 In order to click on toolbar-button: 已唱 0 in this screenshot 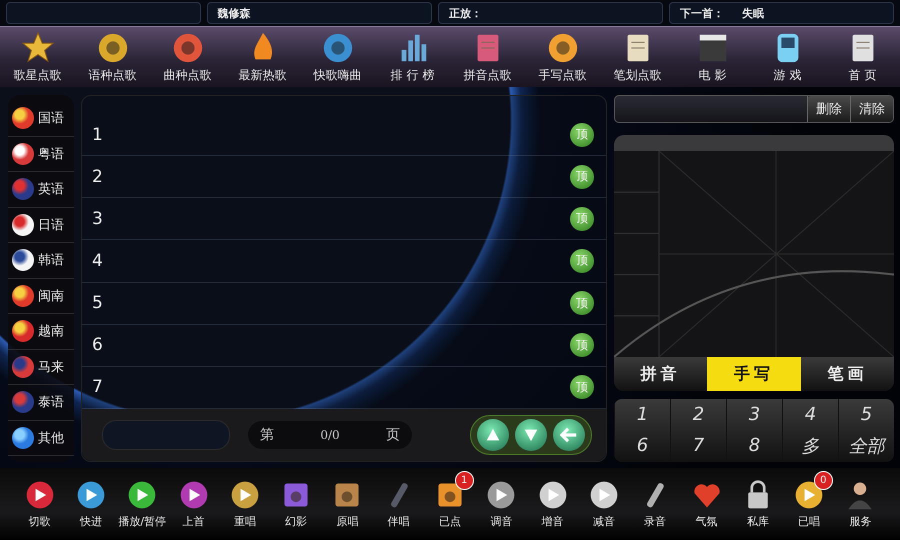, I will do `click(809, 504)`.